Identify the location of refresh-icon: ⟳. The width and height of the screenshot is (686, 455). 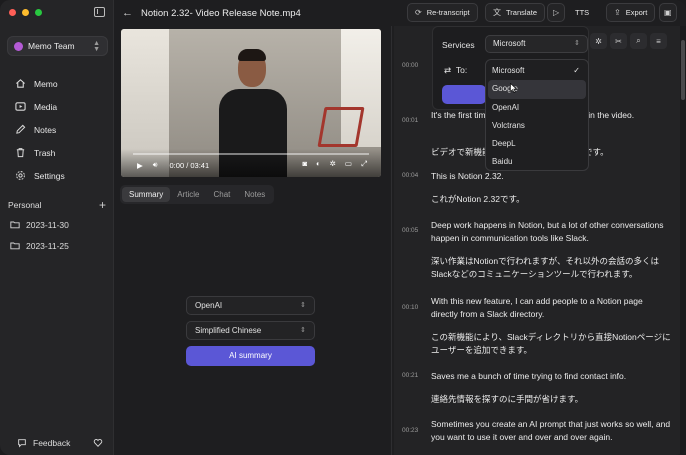
(418, 12).